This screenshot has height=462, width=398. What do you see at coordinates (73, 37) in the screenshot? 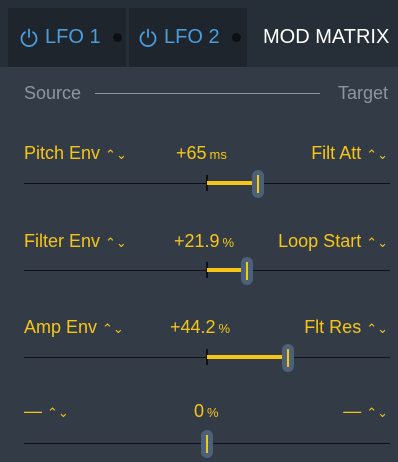
I see `tab-lfo1-label: LFO 1` at bounding box center [73, 37].